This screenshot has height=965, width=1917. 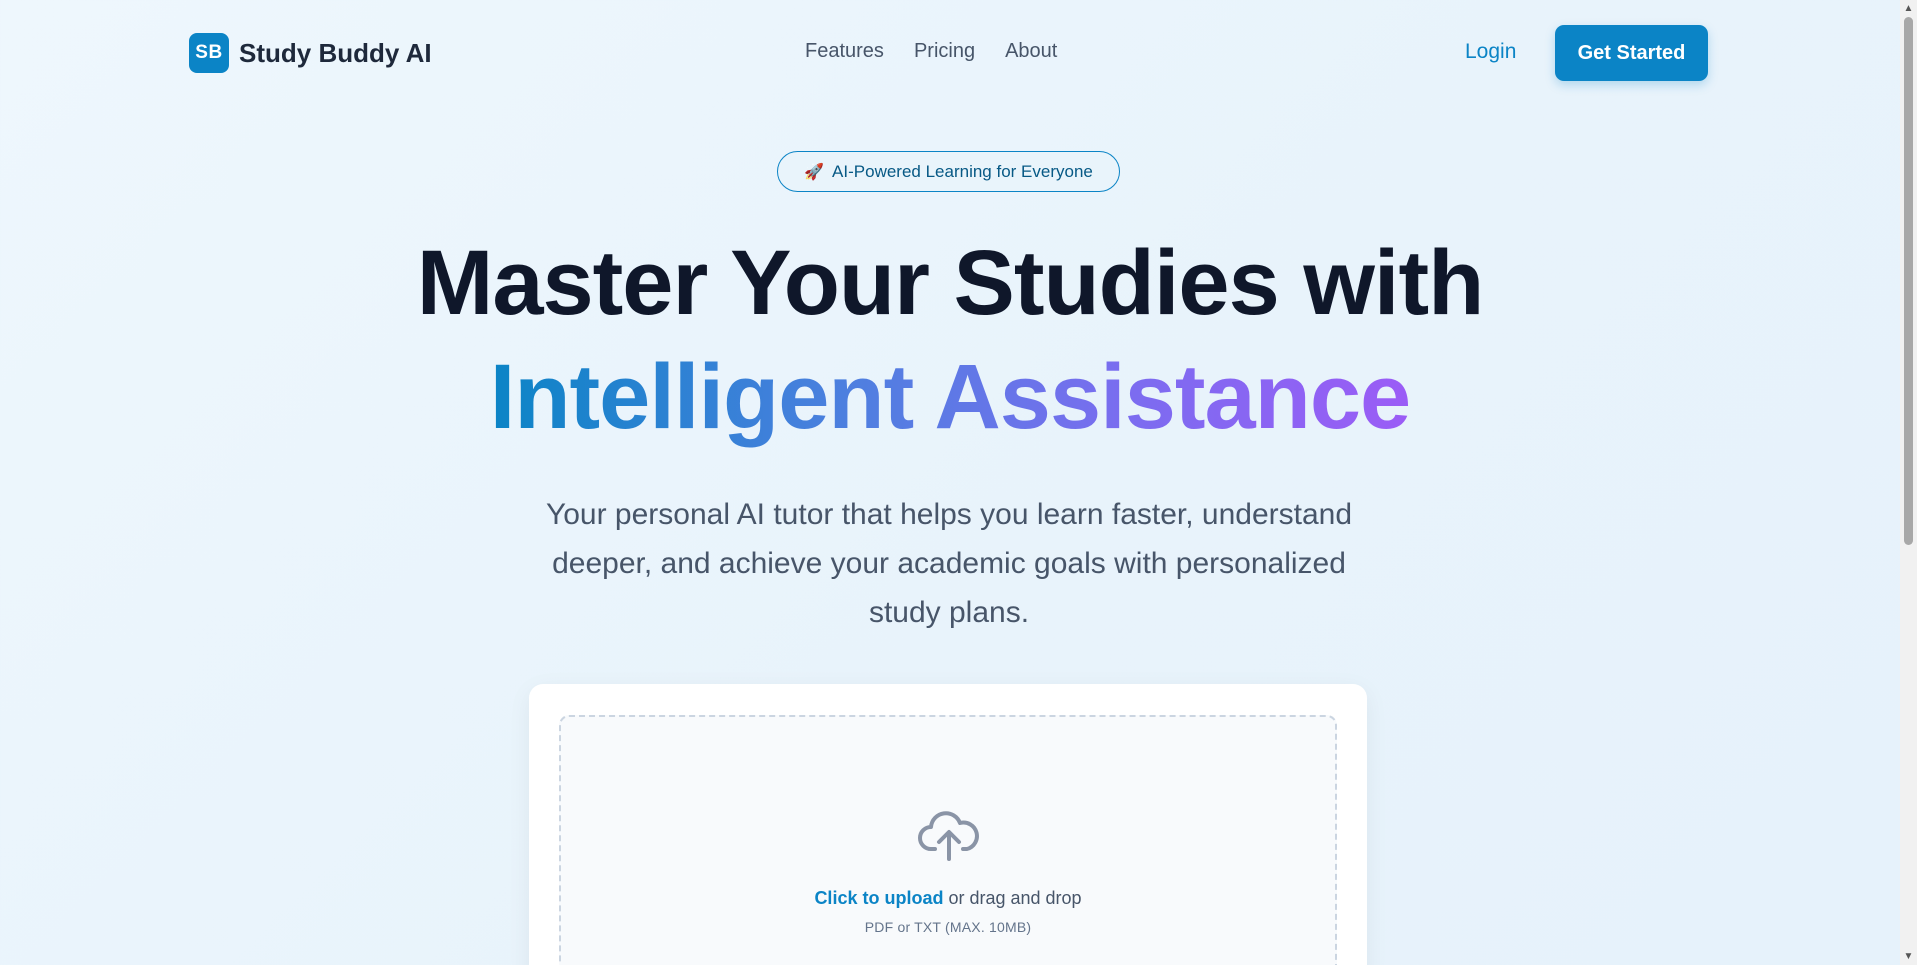 What do you see at coordinates (1490, 52) in the screenshot?
I see `login-link: Login` at bounding box center [1490, 52].